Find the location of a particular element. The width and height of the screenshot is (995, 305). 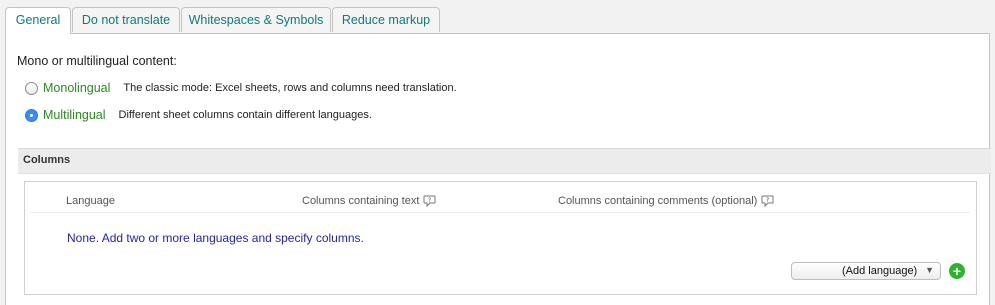

language-column-header: Language is located at coordinates (90, 201).